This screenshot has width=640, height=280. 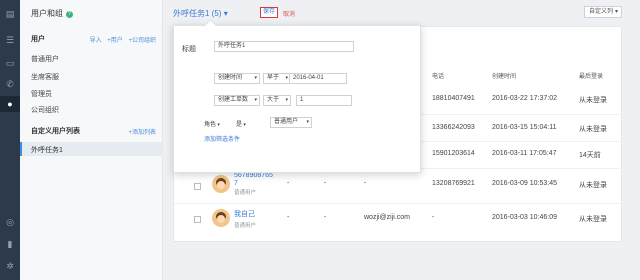 I want to click on rule3-field-select: 角色, so click(x=212, y=123).